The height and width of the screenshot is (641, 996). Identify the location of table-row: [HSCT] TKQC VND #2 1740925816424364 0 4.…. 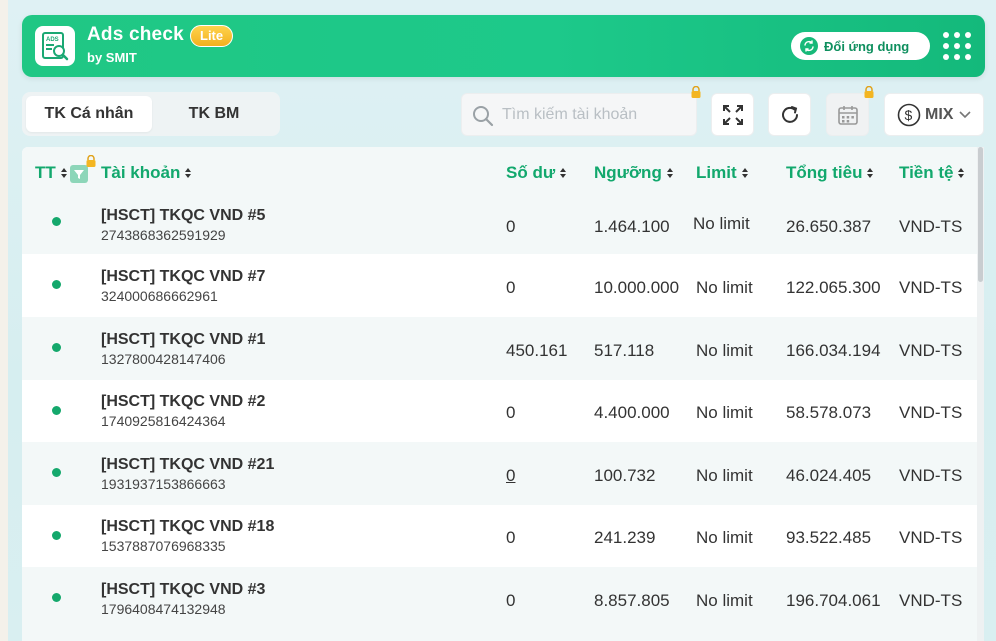
(501, 410).